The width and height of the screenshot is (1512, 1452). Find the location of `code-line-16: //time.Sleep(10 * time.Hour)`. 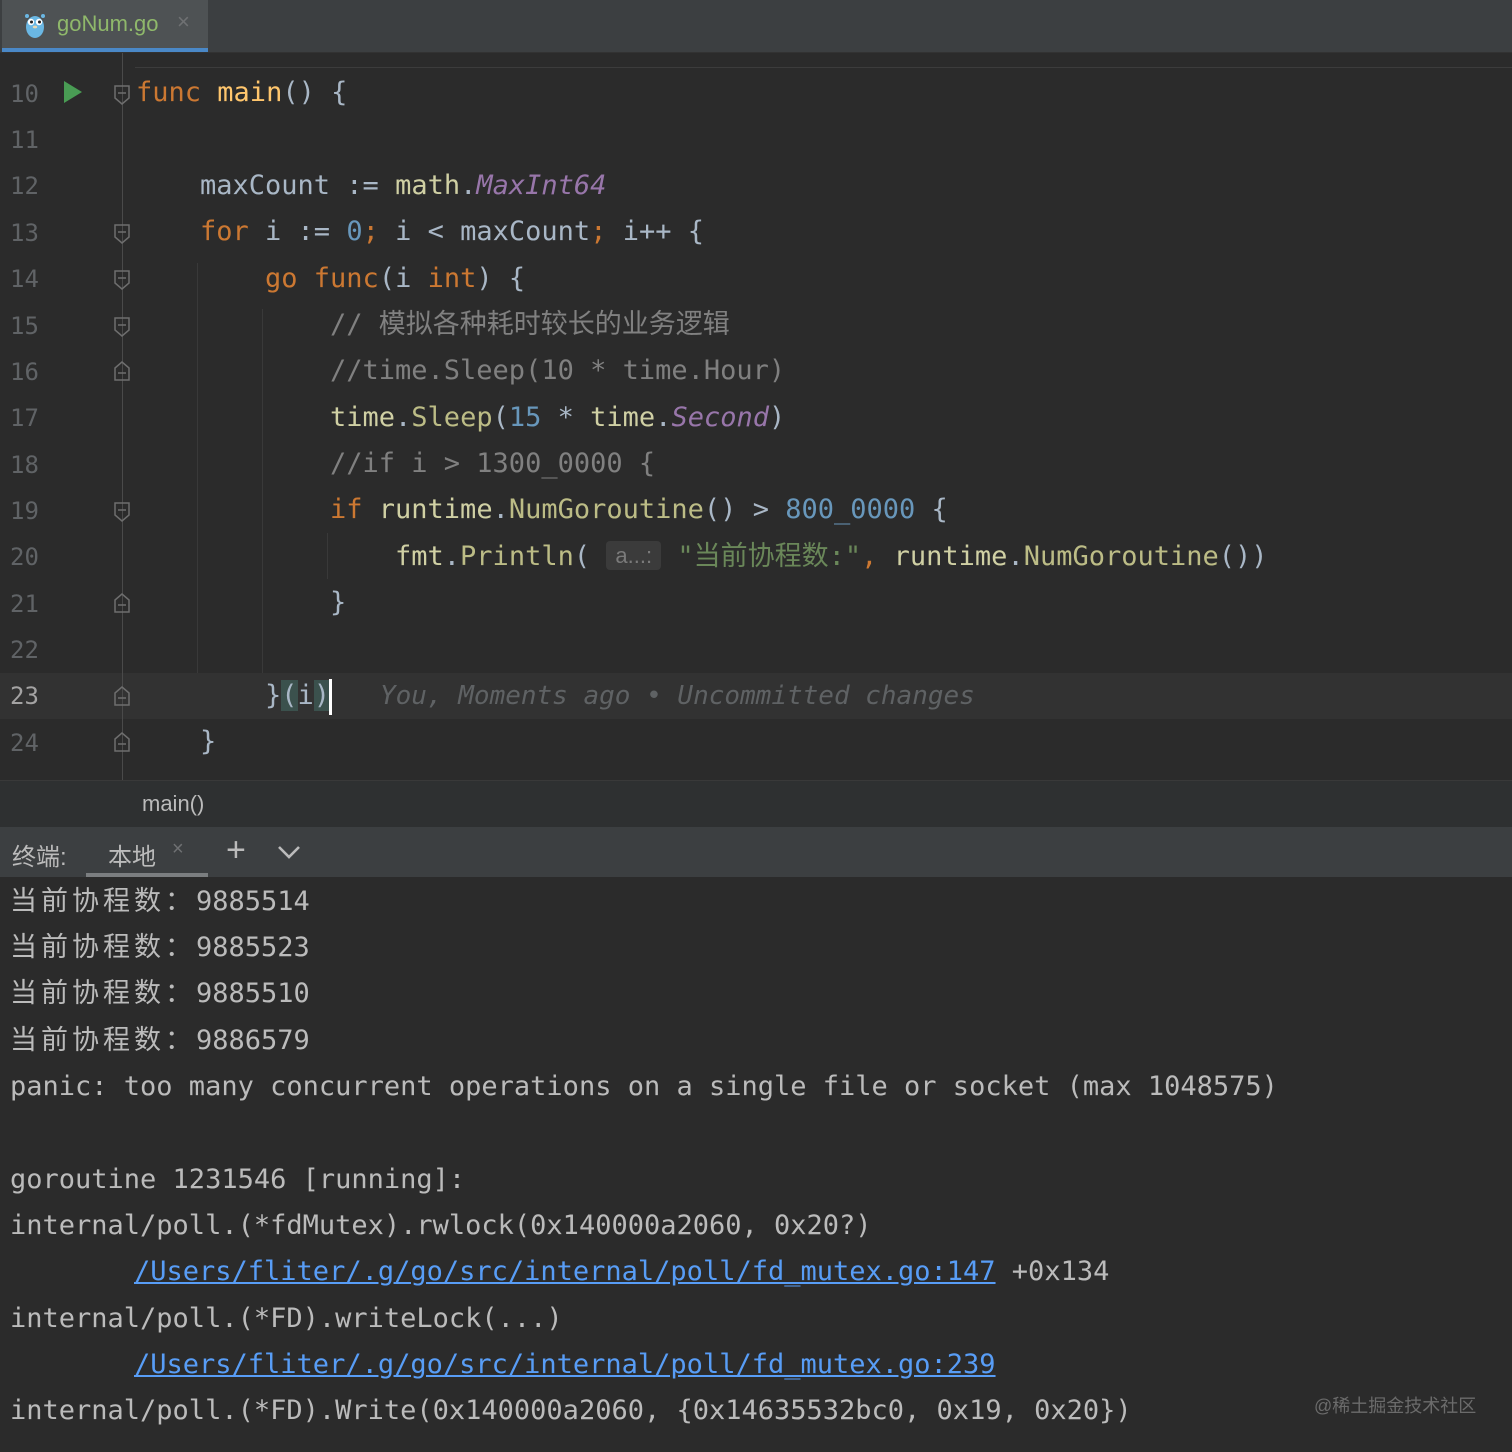

code-line-16: //time.Sleep(10 * time.Hour) is located at coordinates (557, 371).